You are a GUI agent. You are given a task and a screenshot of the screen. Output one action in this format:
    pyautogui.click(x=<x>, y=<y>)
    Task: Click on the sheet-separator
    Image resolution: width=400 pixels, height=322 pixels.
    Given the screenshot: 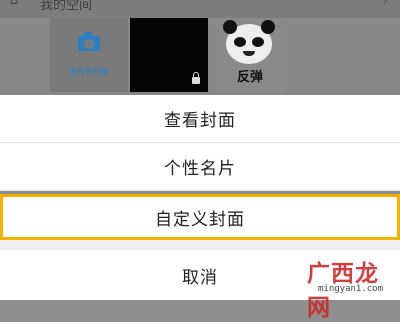 What is the action you would take?
    pyautogui.click(x=200, y=245)
    